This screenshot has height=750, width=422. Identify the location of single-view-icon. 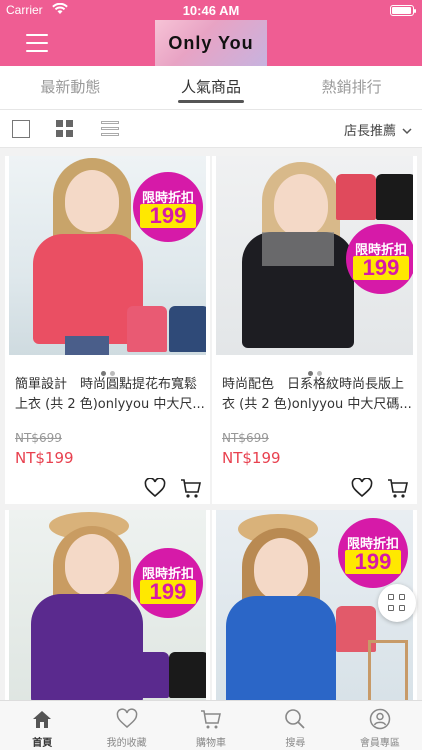
(21, 129).